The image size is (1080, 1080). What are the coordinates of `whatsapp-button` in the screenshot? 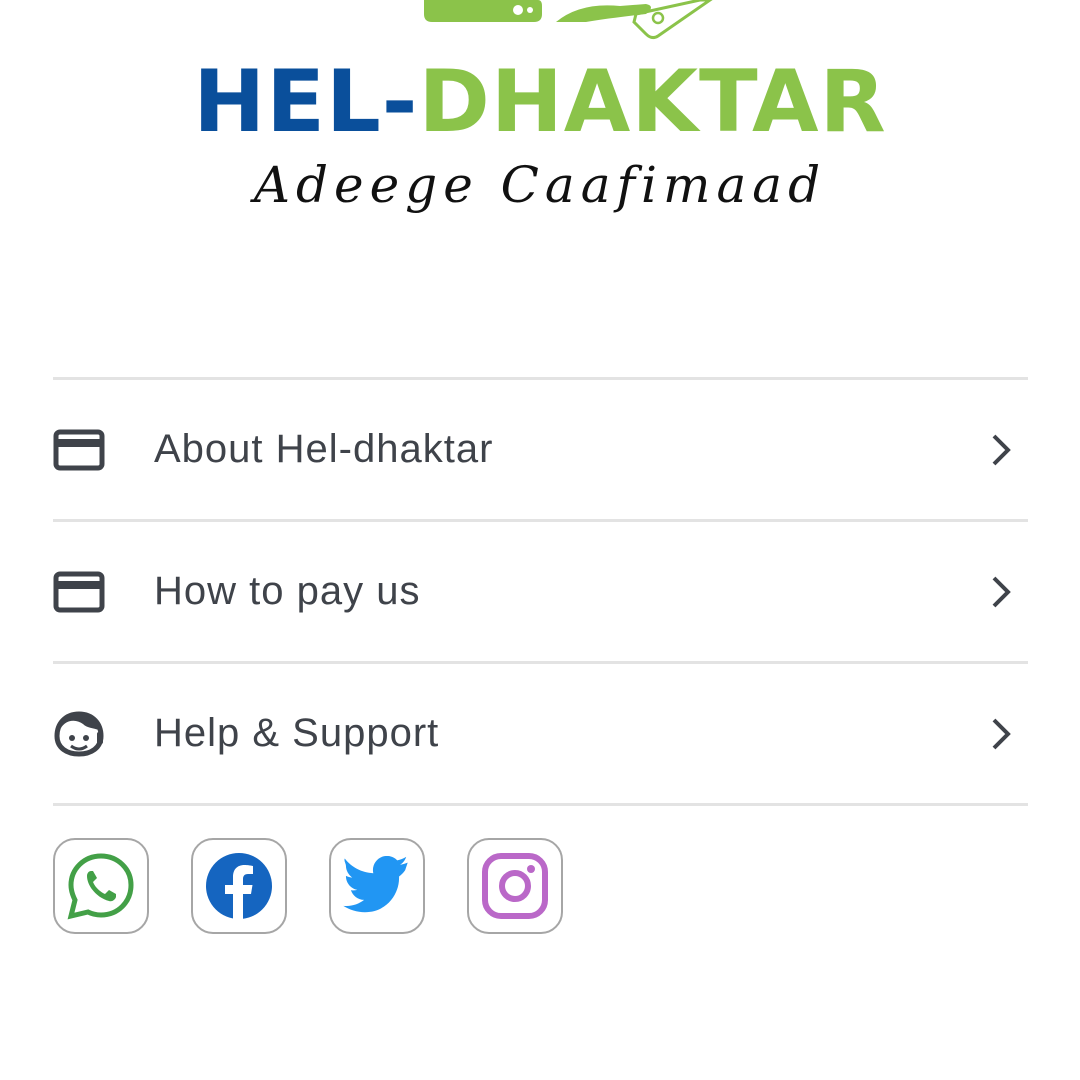 It's located at (101, 886).